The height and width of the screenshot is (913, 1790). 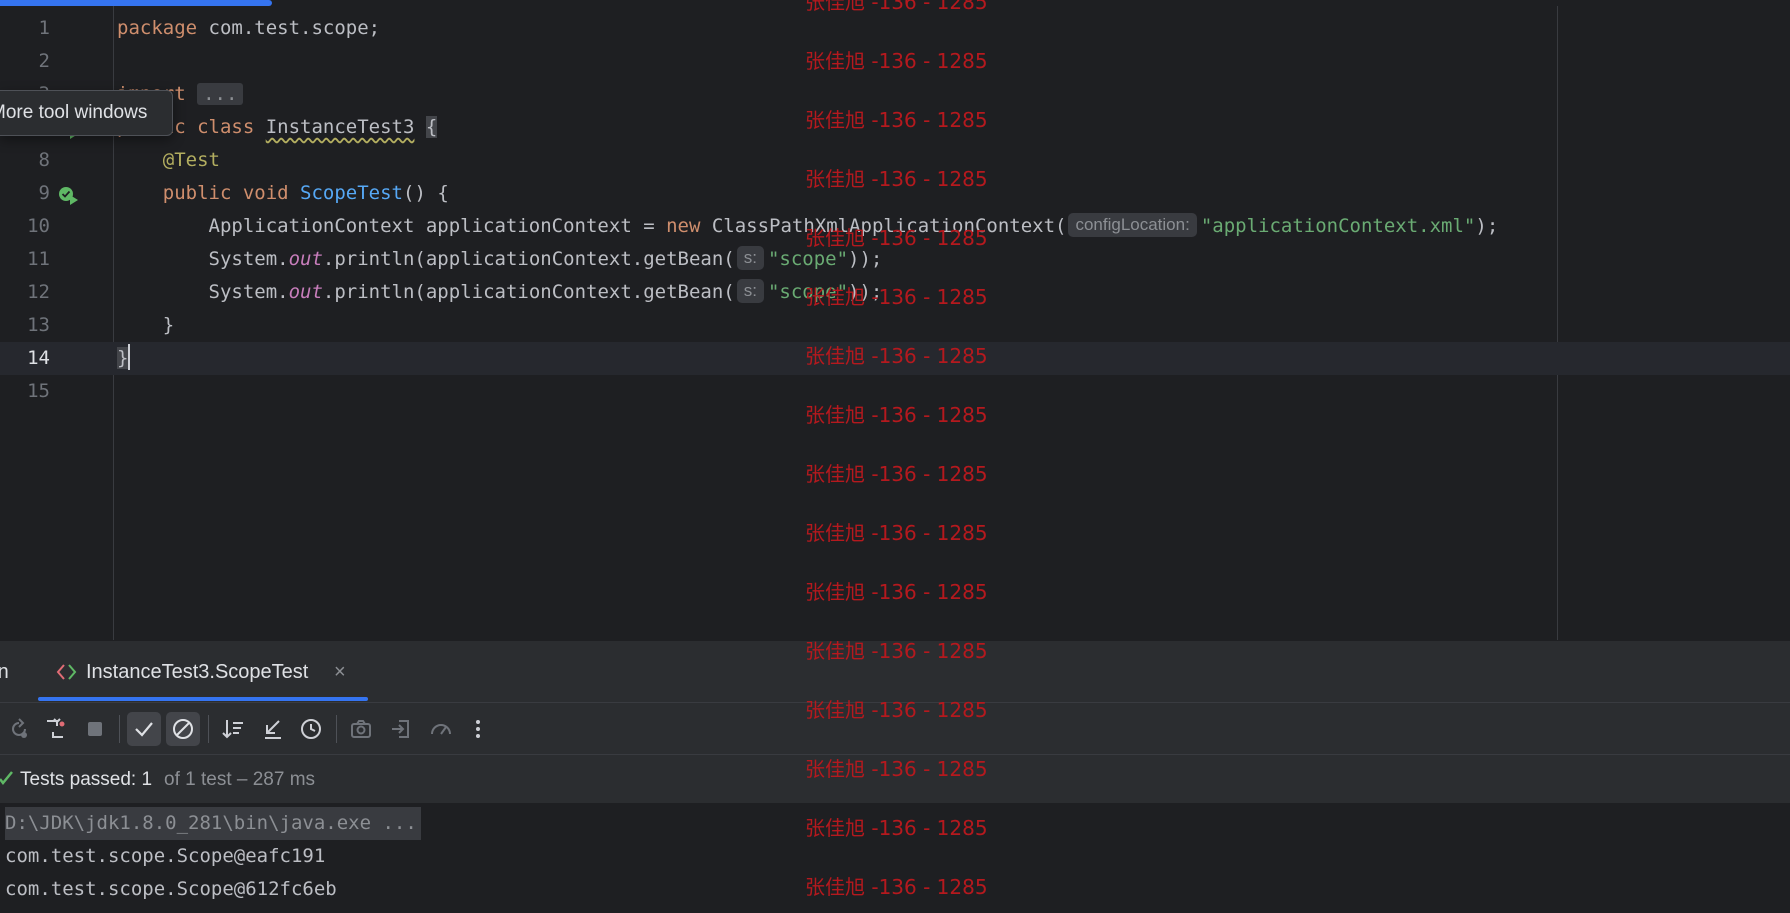 What do you see at coordinates (1487, 226) in the screenshot?
I see `code-token: );` at bounding box center [1487, 226].